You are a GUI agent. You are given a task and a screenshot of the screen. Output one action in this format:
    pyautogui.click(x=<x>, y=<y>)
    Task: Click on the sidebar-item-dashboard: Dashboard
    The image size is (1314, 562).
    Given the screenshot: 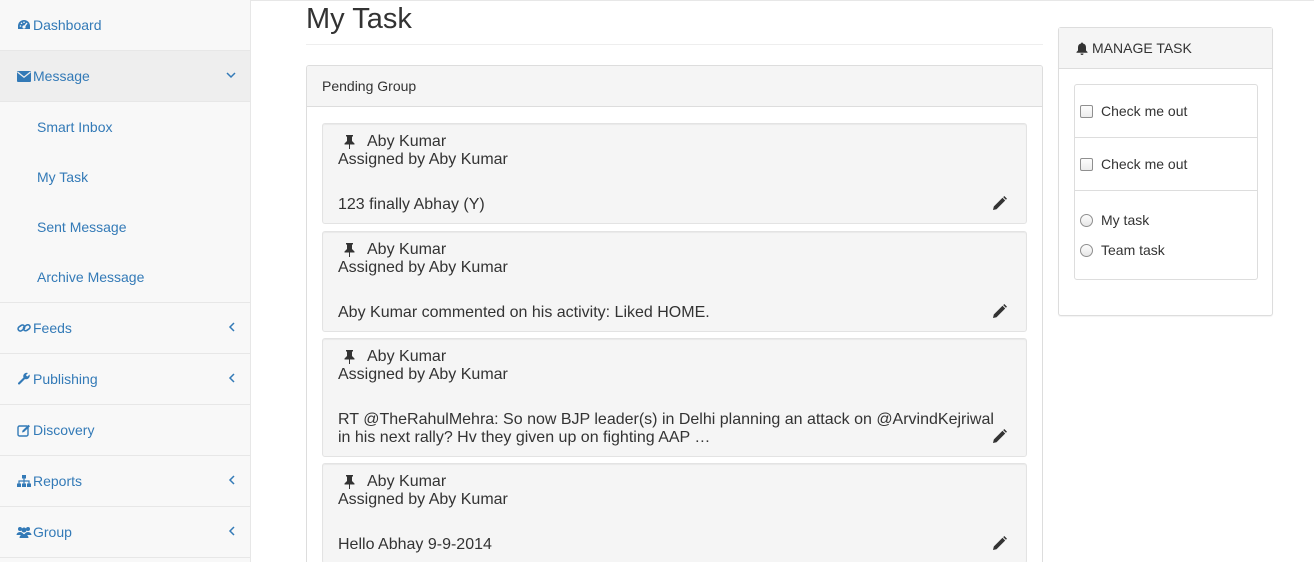 What is the action you would take?
    pyautogui.click(x=125, y=25)
    